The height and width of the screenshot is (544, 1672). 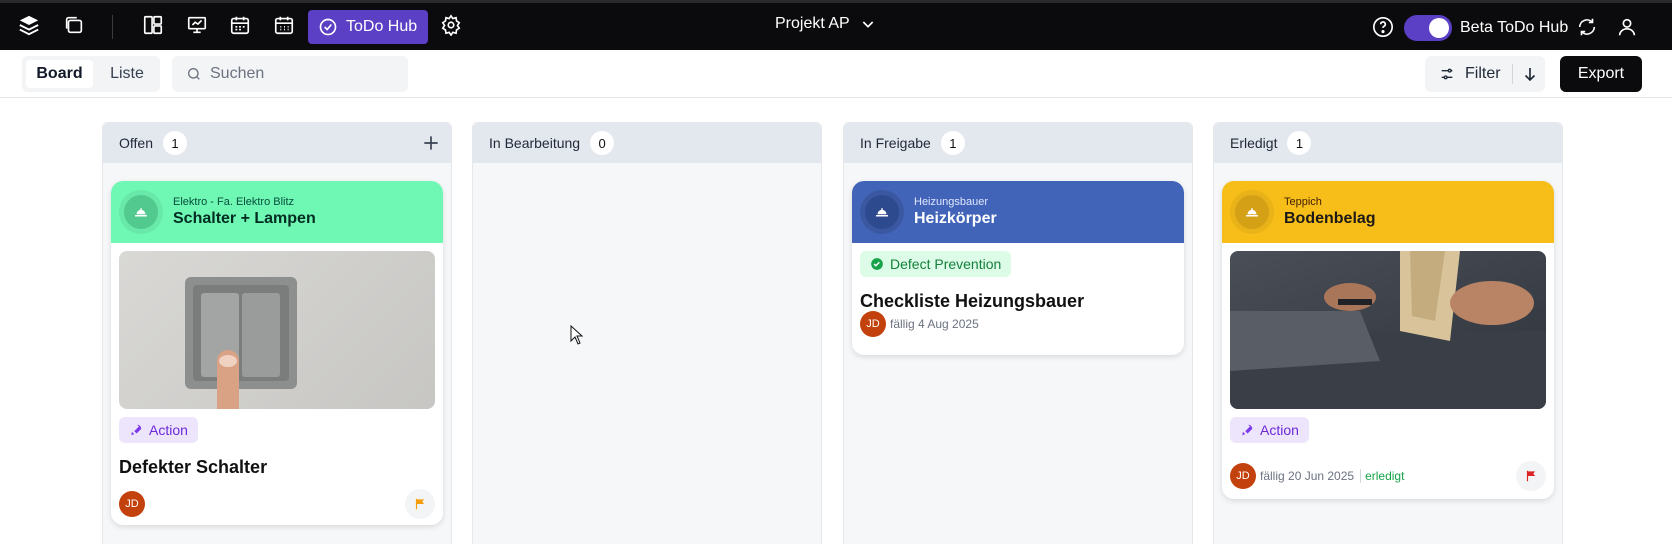 What do you see at coordinates (934, 324) in the screenshot?
I see `due-date: fällig 4 Aug 2025` at bounding box center [934, 324].